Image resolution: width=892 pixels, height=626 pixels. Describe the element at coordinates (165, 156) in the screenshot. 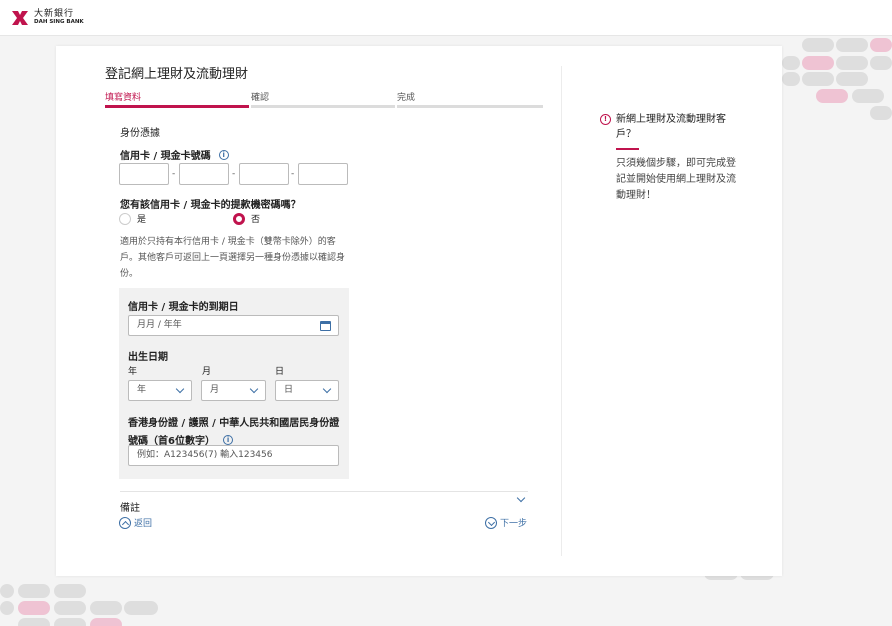

I see `card-number-label: 信用卡 / 現金卡號碼` at that location.